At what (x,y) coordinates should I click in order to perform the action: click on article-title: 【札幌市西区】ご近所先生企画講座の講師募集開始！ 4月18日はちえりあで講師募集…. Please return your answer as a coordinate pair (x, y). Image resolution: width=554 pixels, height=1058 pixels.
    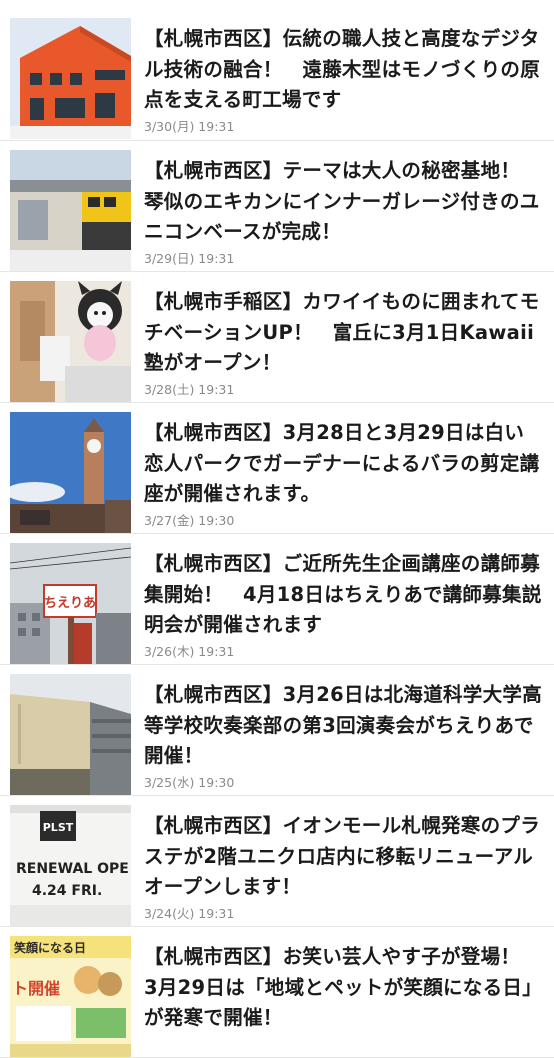
    Looking at the image, I should click on (343, 595).